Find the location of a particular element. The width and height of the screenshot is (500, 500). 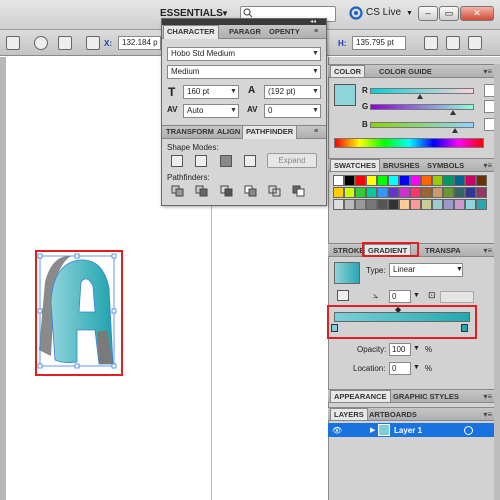

collapse-icon: ◂◂ is located at coordinates (313, 21).